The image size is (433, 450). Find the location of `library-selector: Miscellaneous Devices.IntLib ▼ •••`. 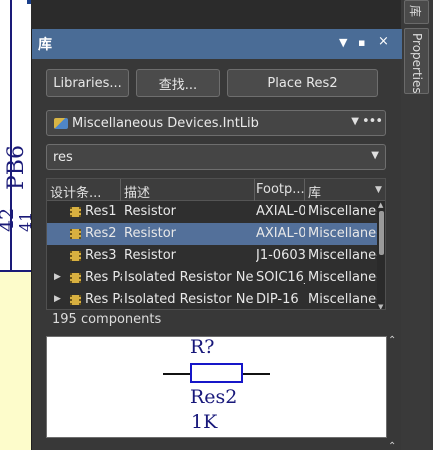

library-selector: Miscellaneous Devices.IntLib ▼ ••• is located at coordinates (216, 123).